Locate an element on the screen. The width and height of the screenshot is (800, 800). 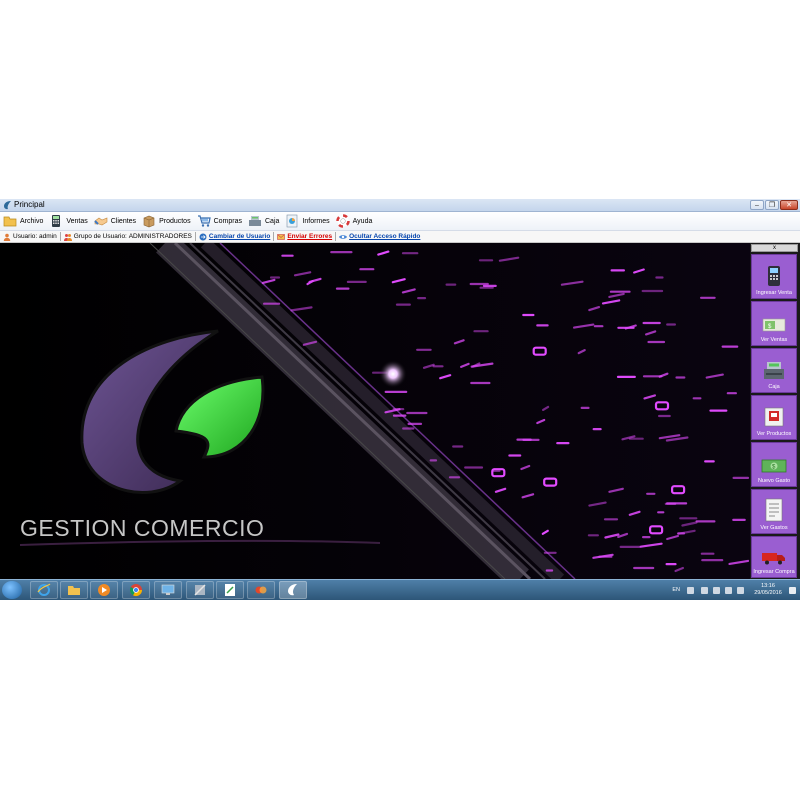
product-catalog-icon is located at coordinates (774, 417).